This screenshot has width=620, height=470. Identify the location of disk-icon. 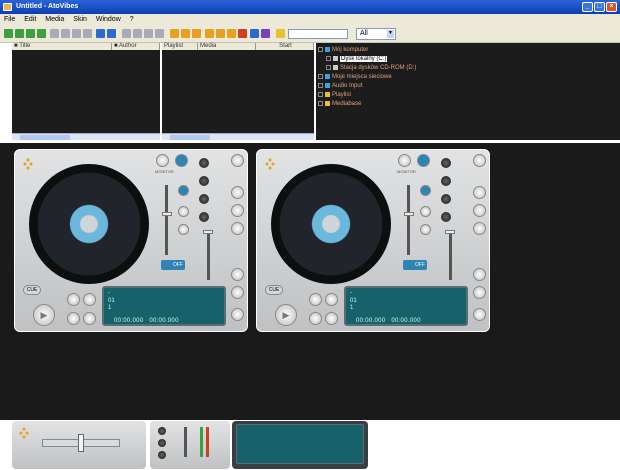
(111, 33).